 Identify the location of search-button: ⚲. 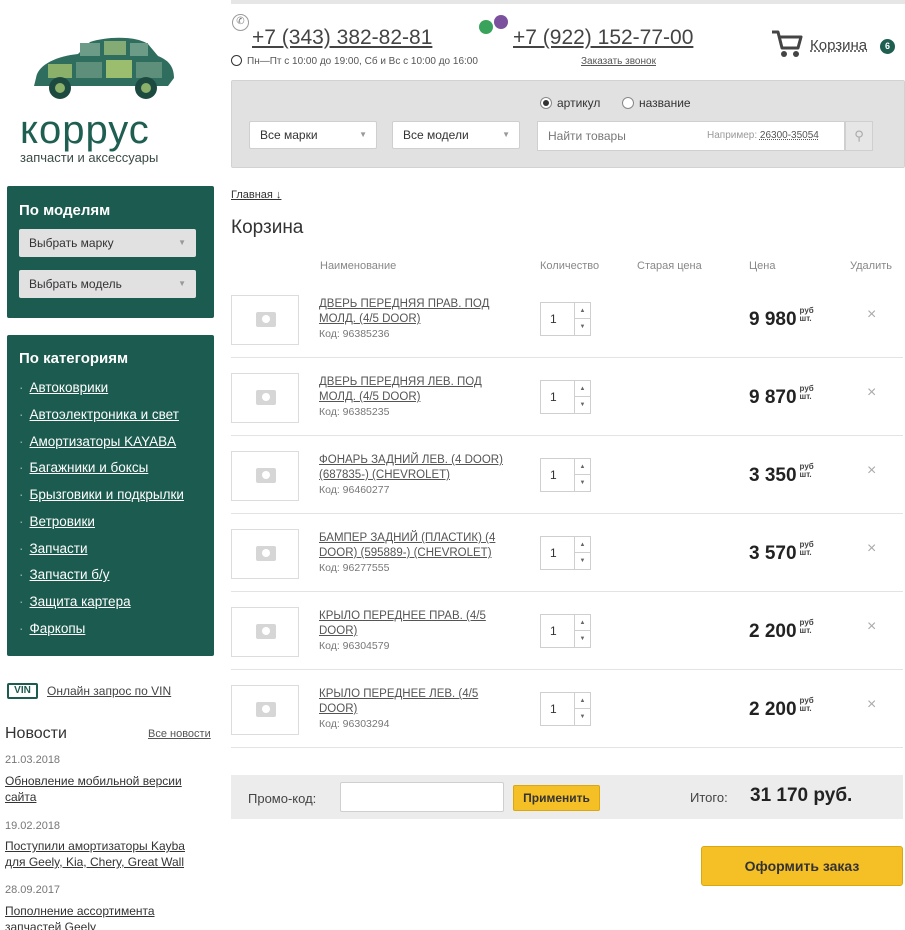
(859, 136).